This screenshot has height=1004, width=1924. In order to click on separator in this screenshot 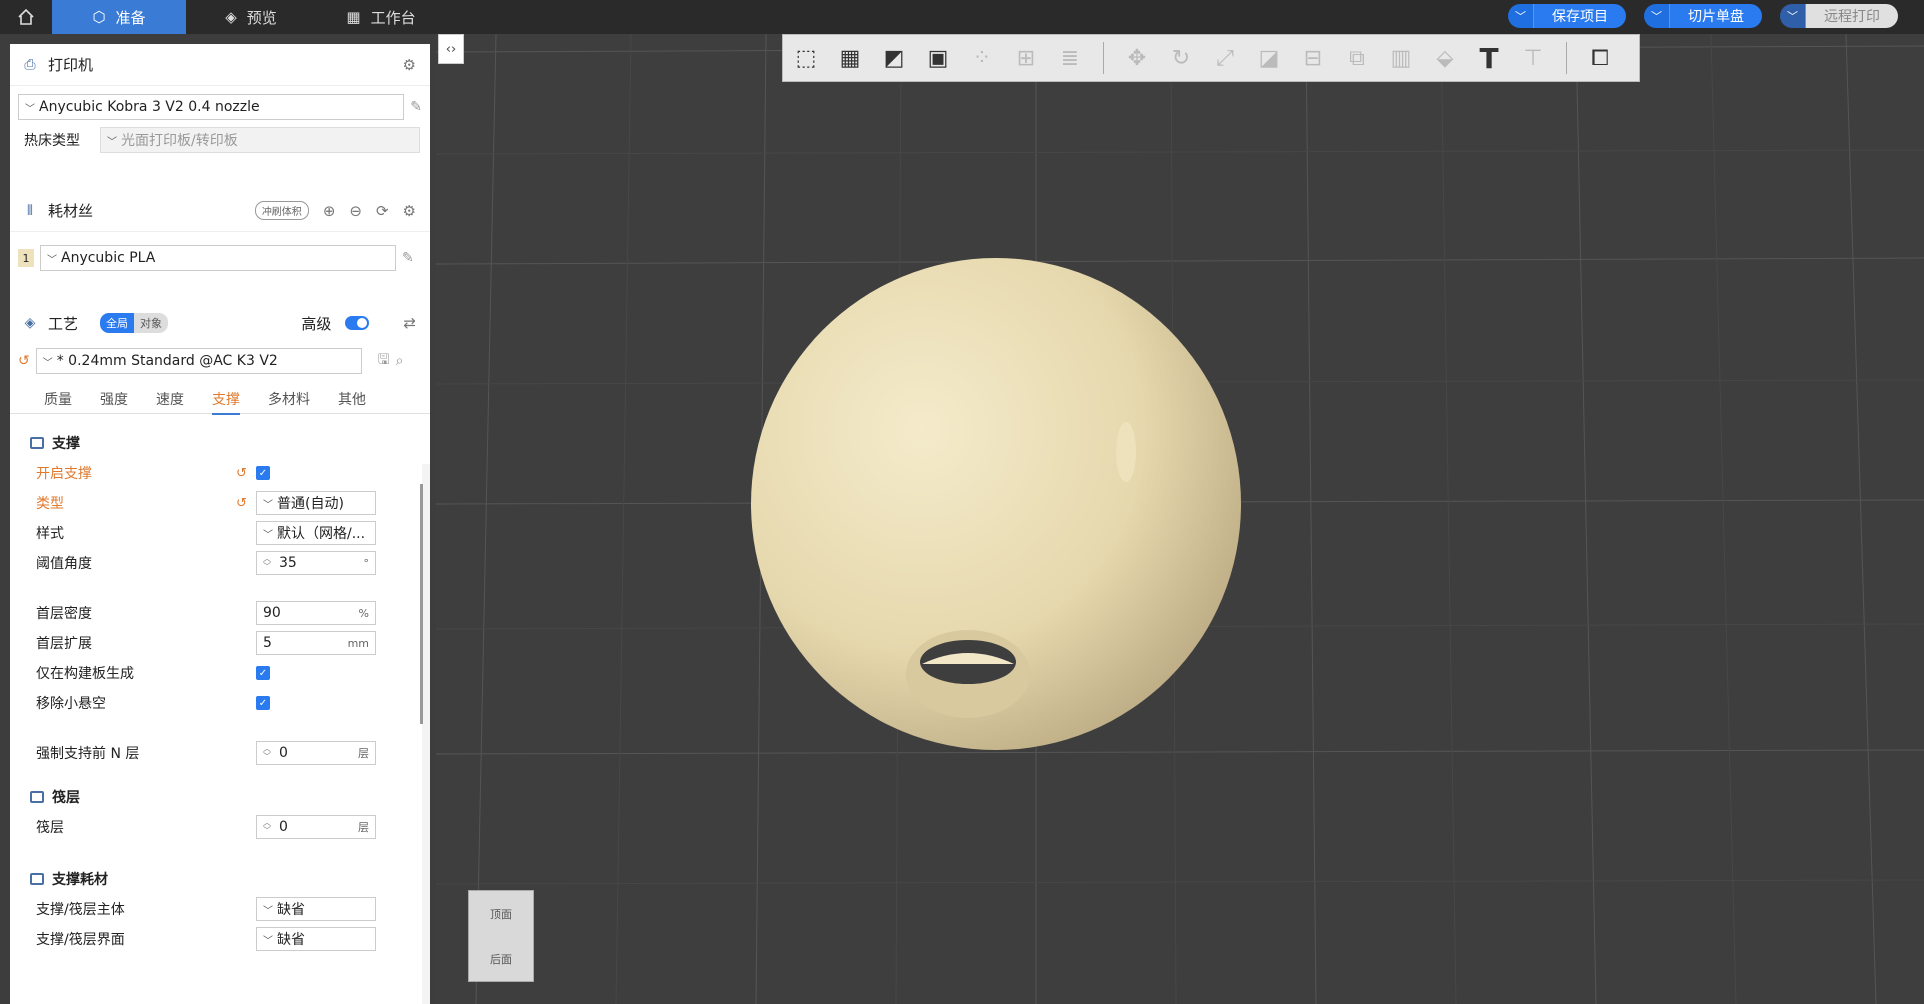, I will do `click(1566, 58)`.